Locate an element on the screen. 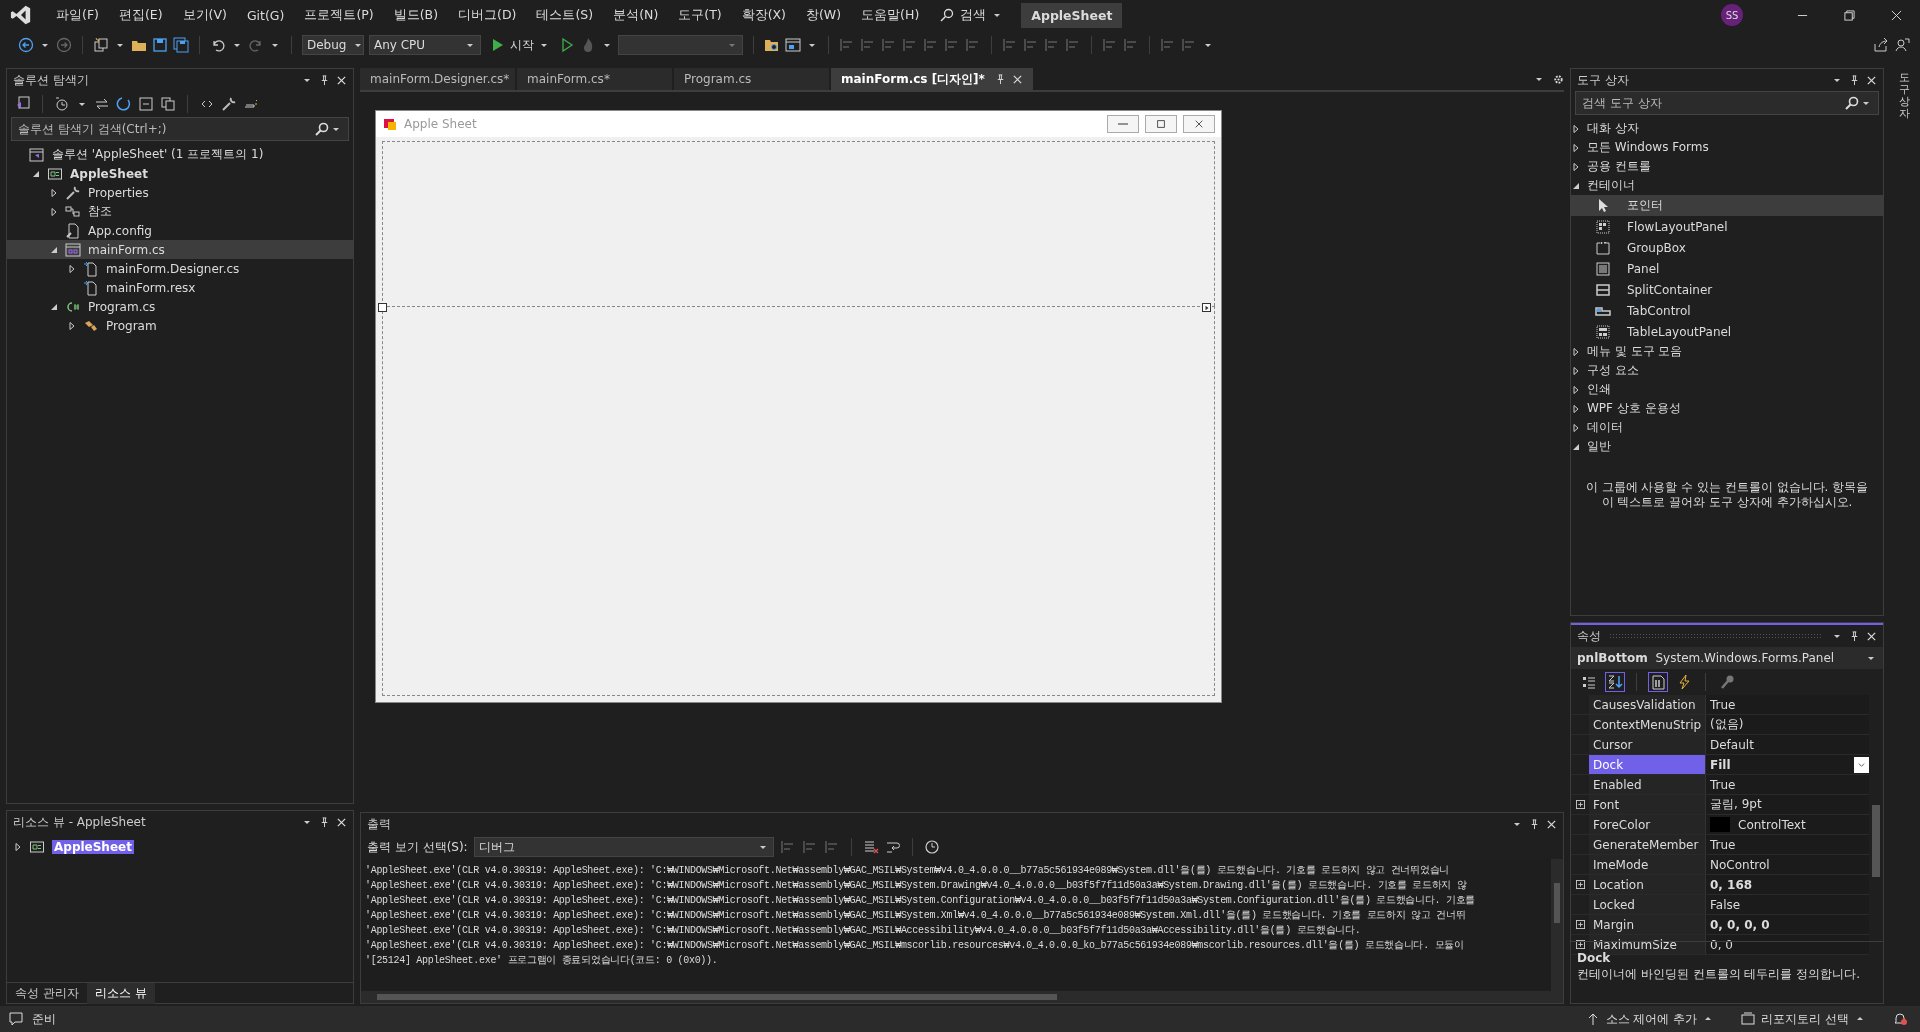 The width and height of the screenshot is (1920, 1032). toolbox-category: WPF 상호 운용성 is located at coordinates (1634, 408).